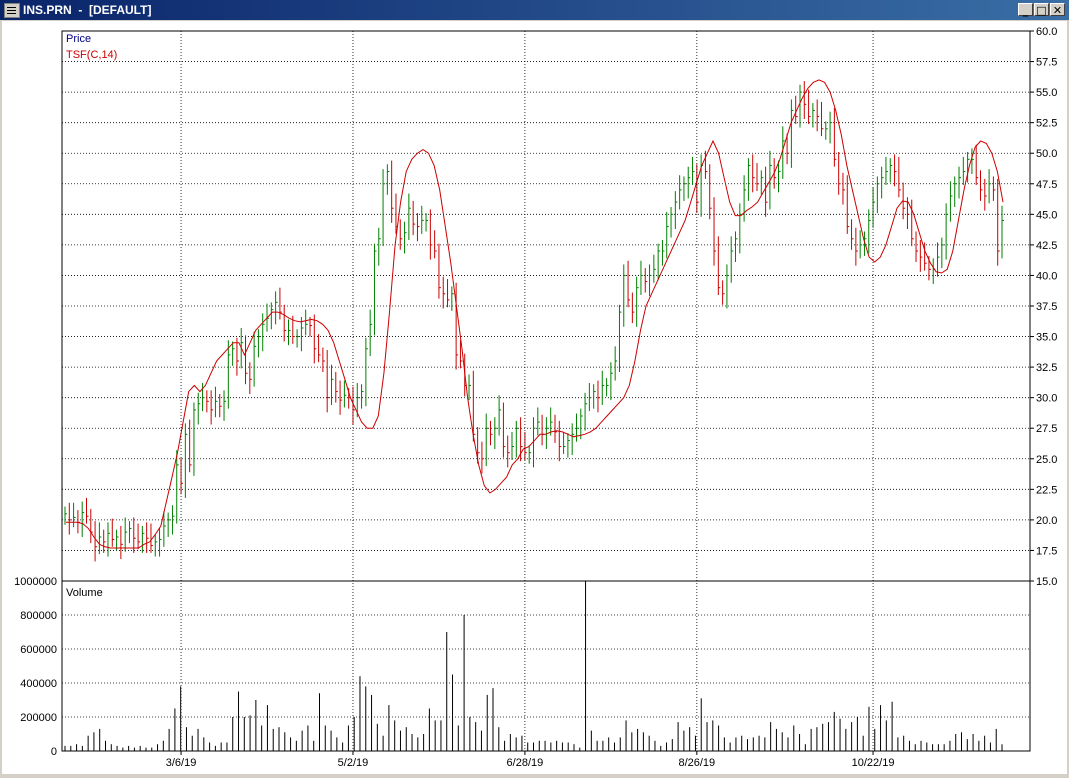  What do you see at coordinates (1057, 10) in the screenshot?
I see `close-button: ✕` at bounding box center [1057, 10].